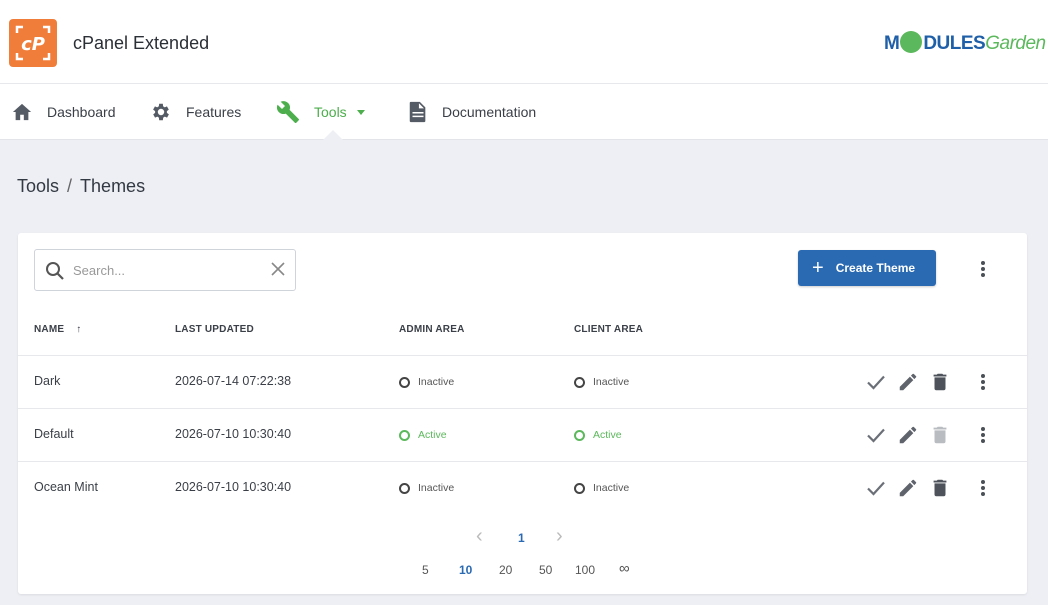 Image resolution: width=1048 pixels, height=605 pixels. Describe the element at coordinates (505, 570) in the screenshot. I see `per-page-20: 20` at that location.